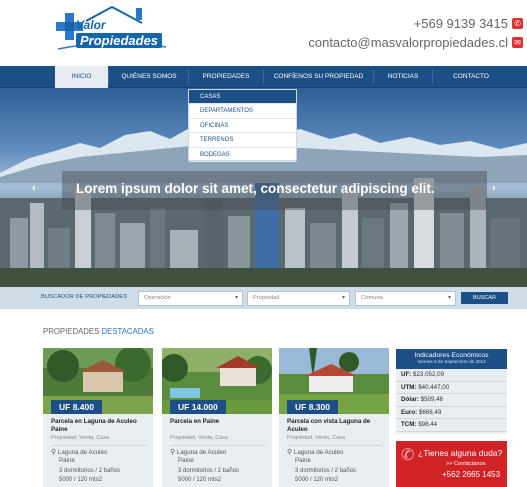 This screenshot has height=487, width=527. What do you see at coordinates (71, 331) in the screenshot?
I see `featured-title-part1: PROPIEDADES` at bounding box center [71, 331].